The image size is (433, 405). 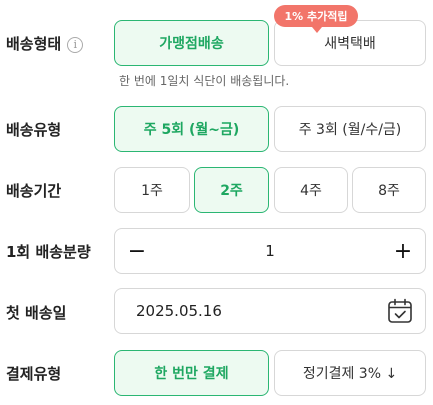 I want to click on delivery-note: 한 번에 1일치 식단이 배송됩니다., so click(x=204, y=81).